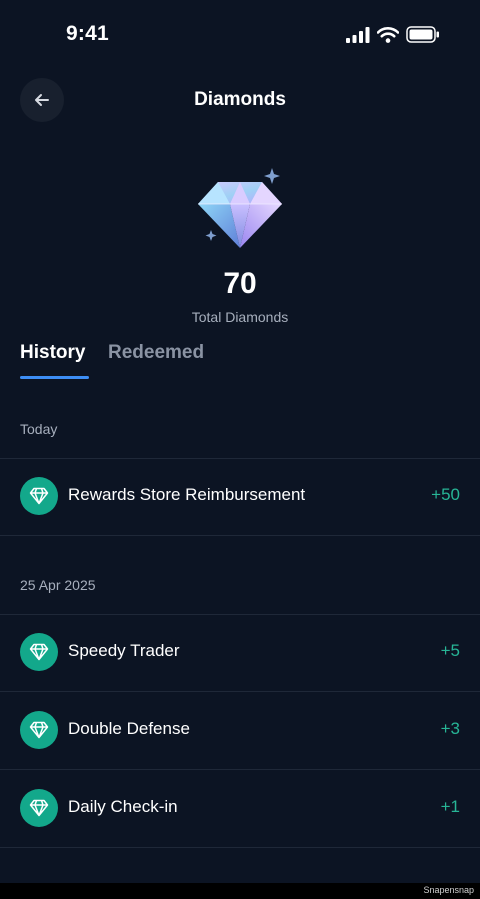 This screenshot has width=480, height=899. I want to click on list-item-title: Rewards Store Reimbursement, so click(187, 494).